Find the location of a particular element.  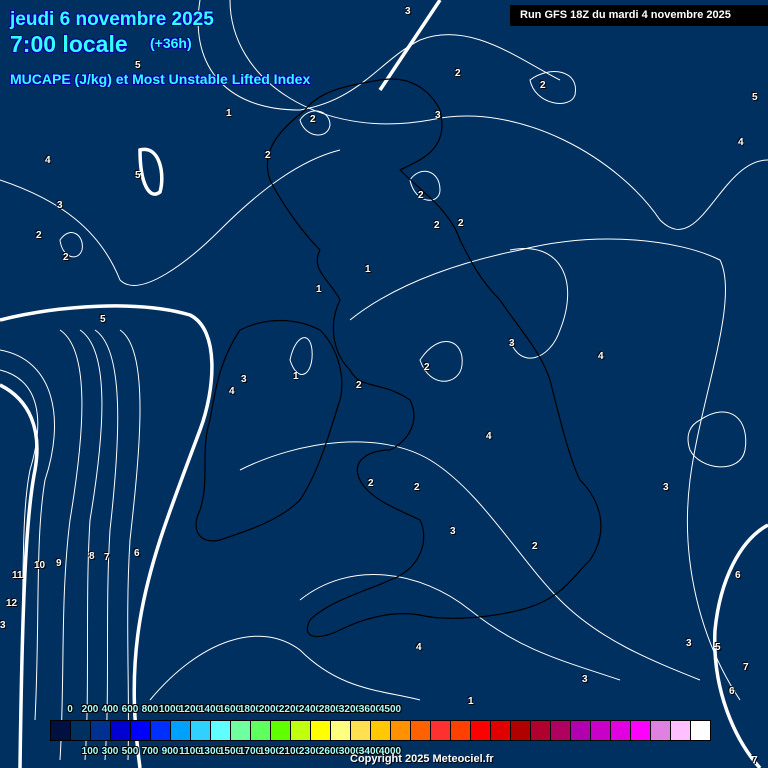

legend-top-label: 1400 is located at coordinates (210, 709).